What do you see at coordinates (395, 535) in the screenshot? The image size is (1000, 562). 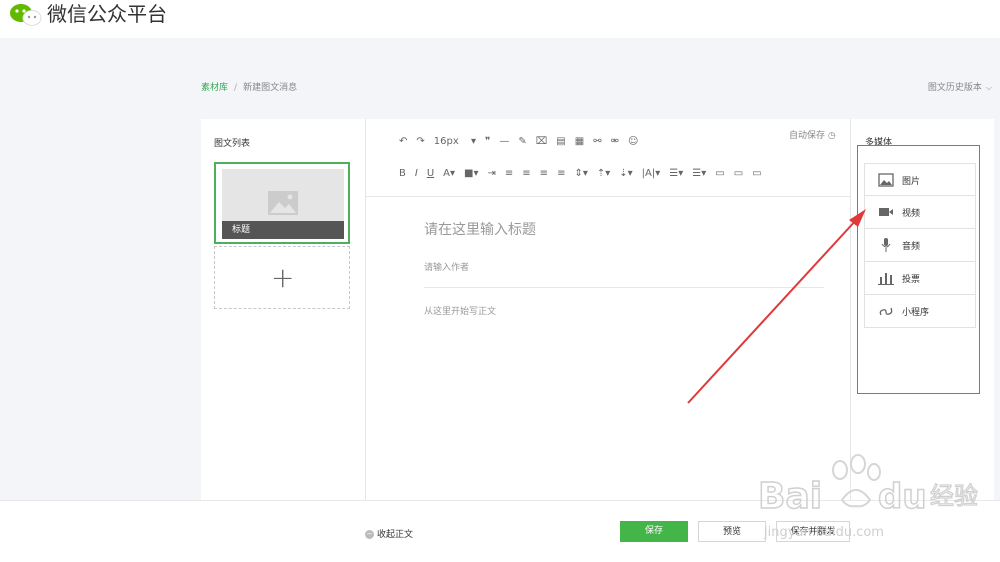 I see `collapse-label: 收起正文` at bounding box center [395, 535].